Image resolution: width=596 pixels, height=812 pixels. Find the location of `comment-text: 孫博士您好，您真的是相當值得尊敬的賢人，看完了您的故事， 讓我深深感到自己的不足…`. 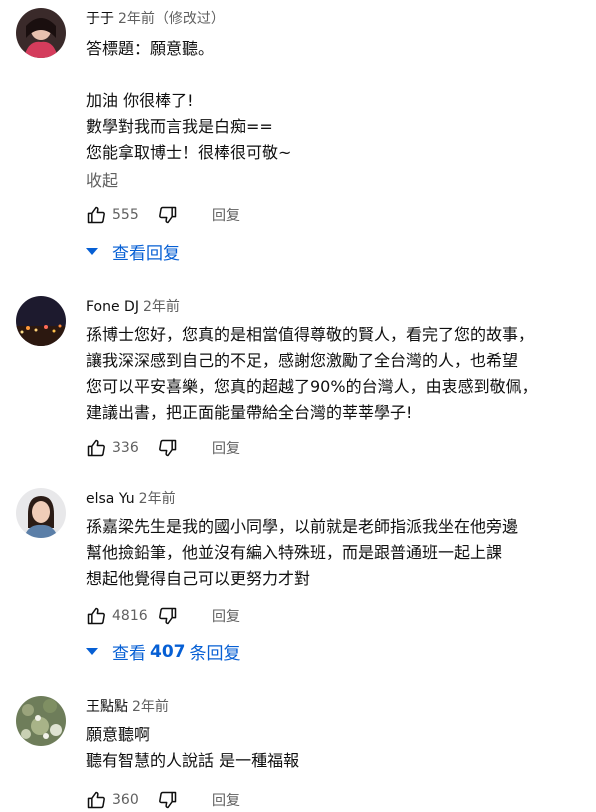

comment-text: 孫博士您好，您真的是相當值得尊敬的賢人，看完了您的故事， 讓我深深感到自己的不足… is located at coordinates (337, 374).